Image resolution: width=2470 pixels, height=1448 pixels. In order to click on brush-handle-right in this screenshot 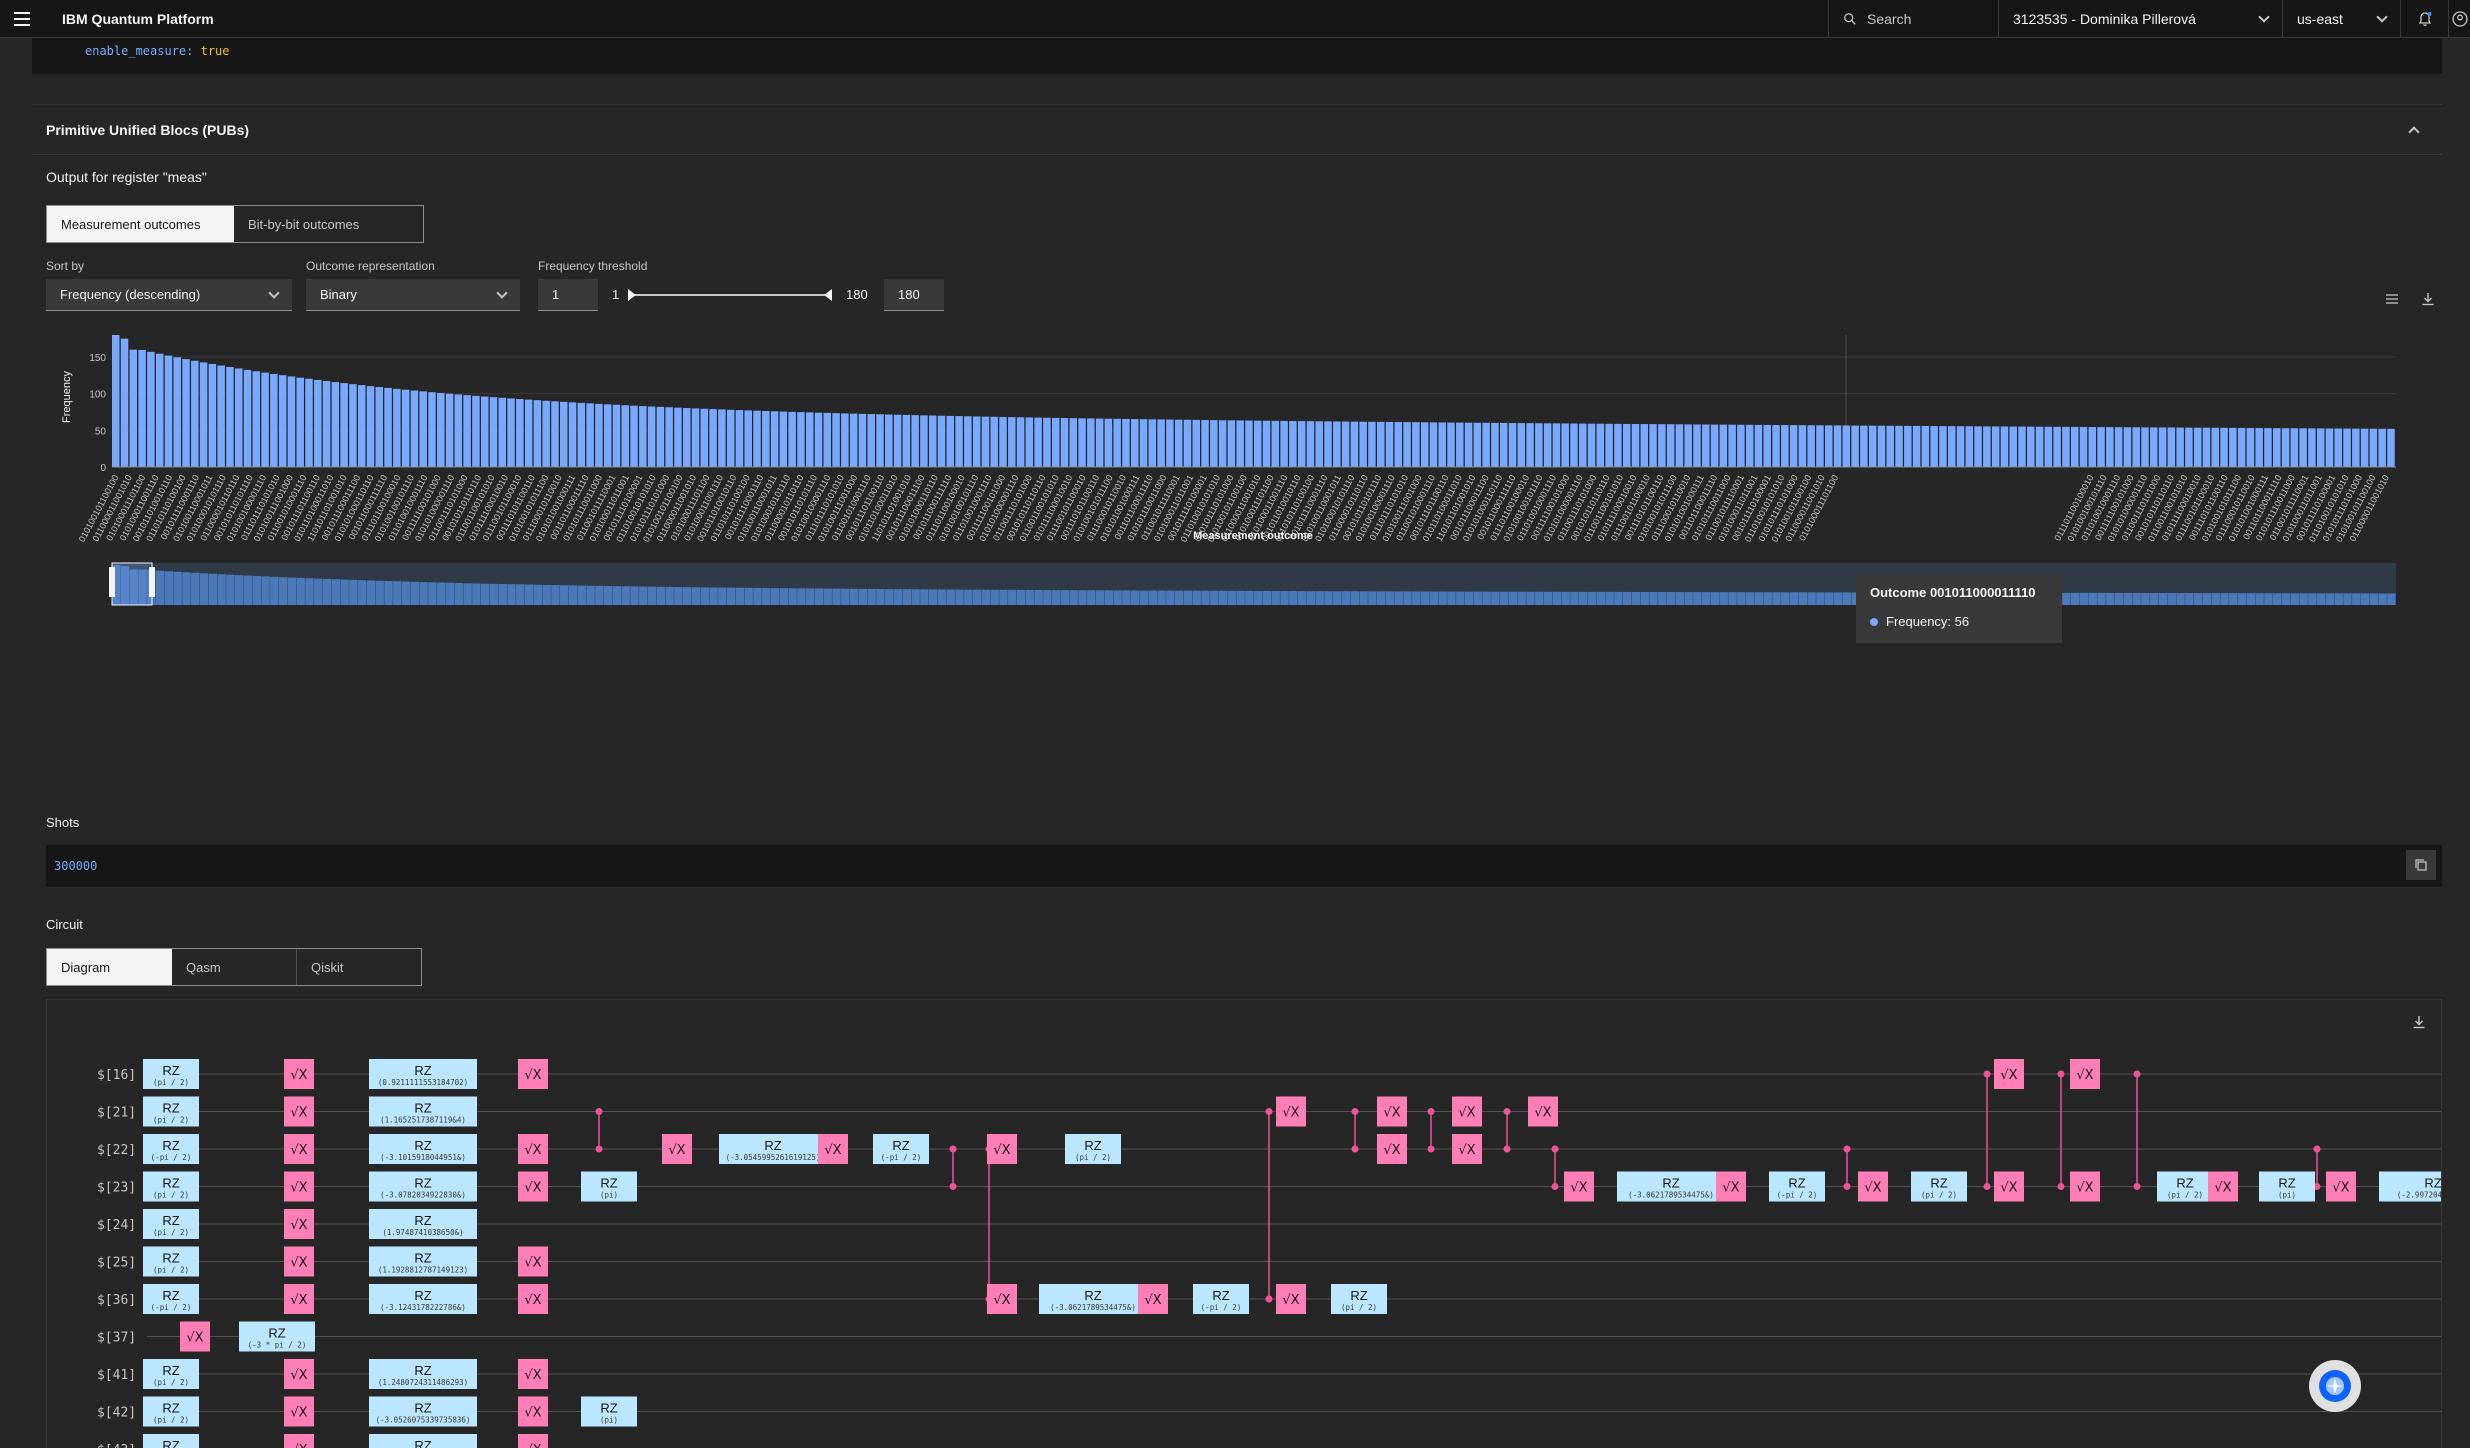, I will do `click(152, 582)`.